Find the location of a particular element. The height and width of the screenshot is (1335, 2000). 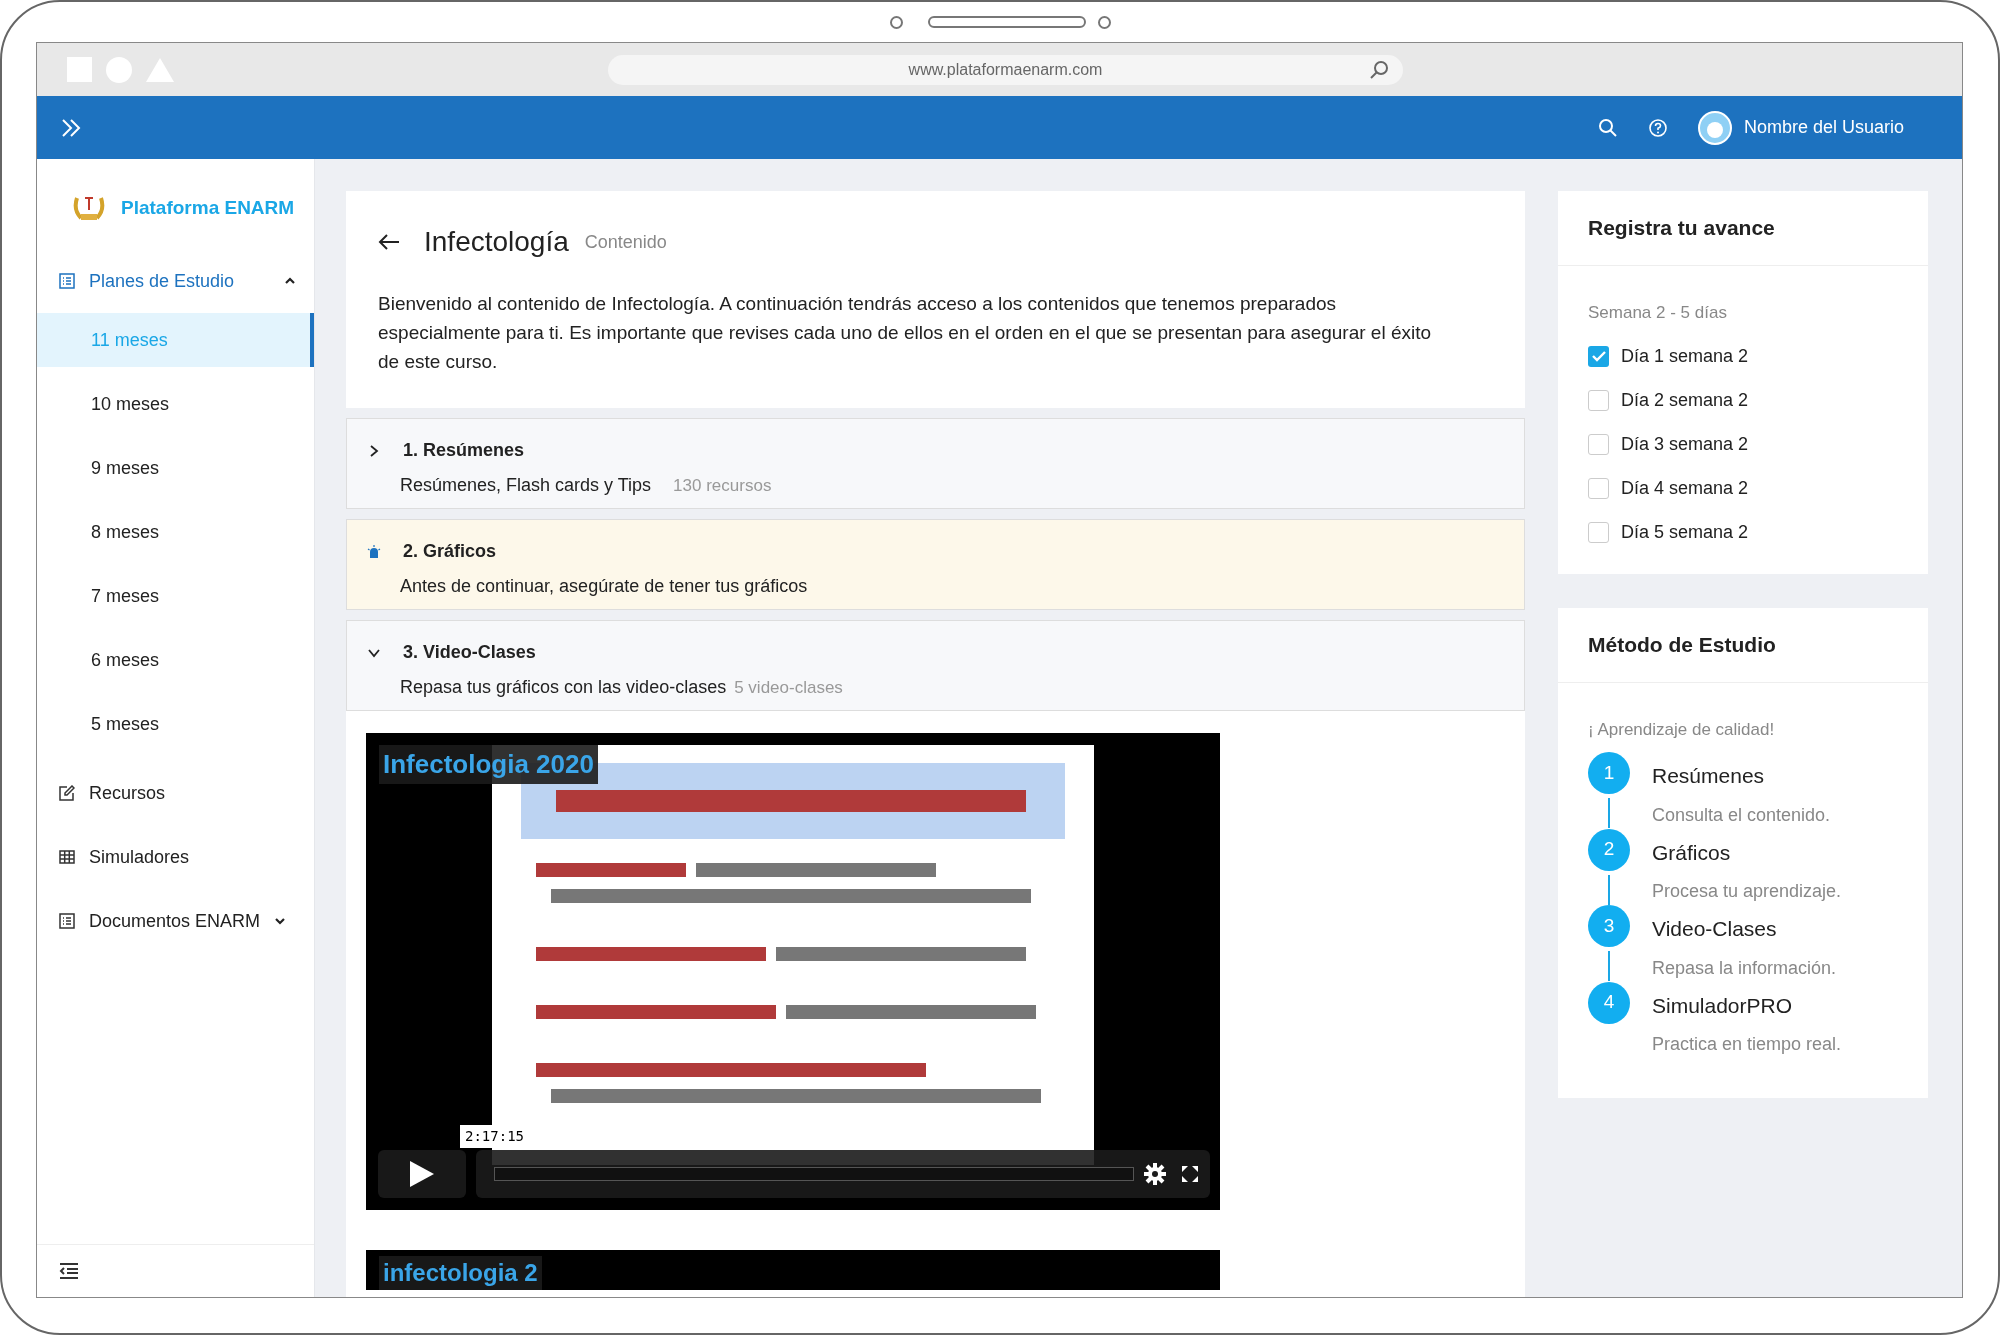

user-name: Nombre del Usuario is located at coordinates (1823, 127).